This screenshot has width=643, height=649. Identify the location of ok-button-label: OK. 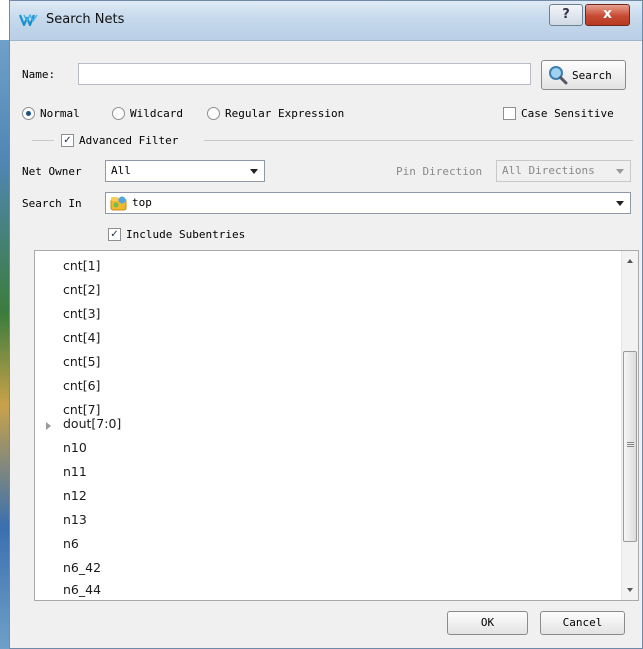
(487, 622).